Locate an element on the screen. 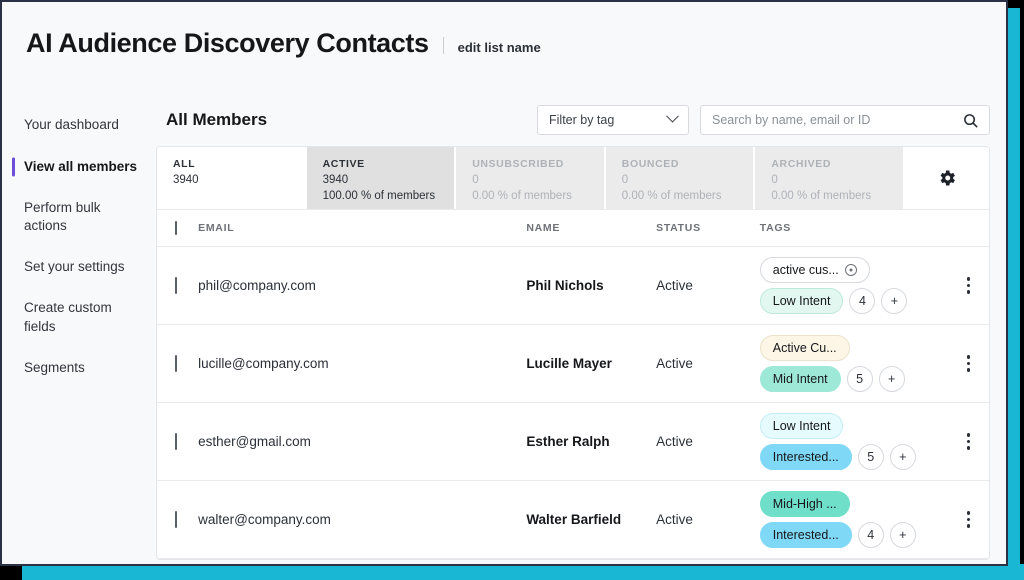 Image resolution: width=1024 pixels, height=580 pixels. column-header-email: EMAIL is located at coordinates (362, 228).